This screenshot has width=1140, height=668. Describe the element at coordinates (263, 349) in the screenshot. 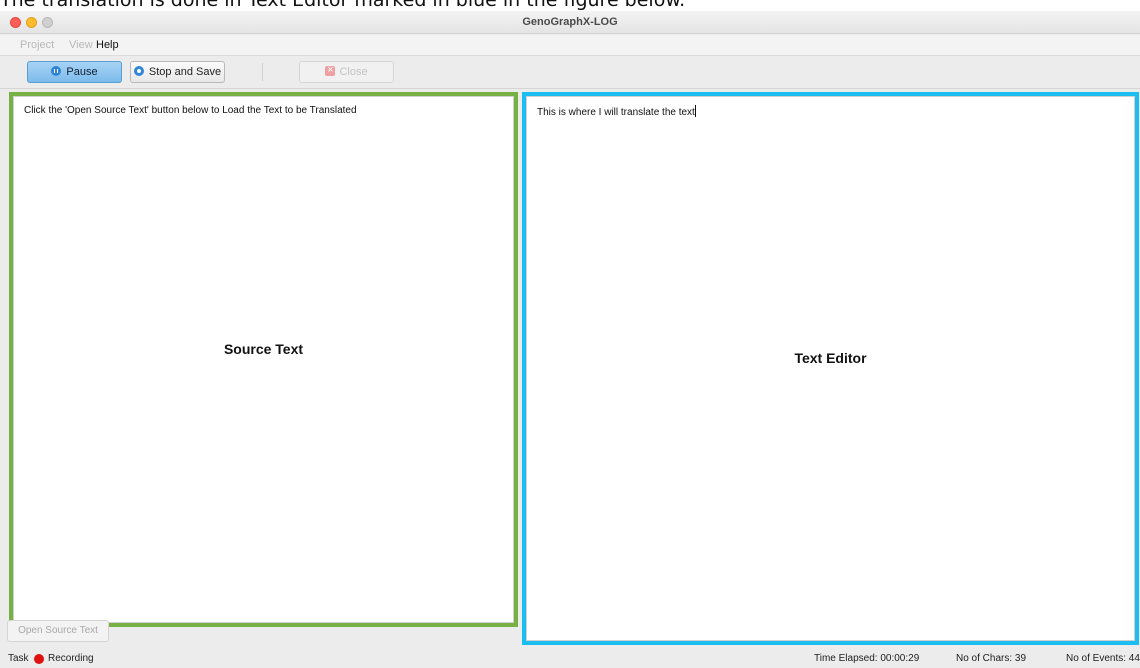

I see `source-text-label: Source Text` at that location.